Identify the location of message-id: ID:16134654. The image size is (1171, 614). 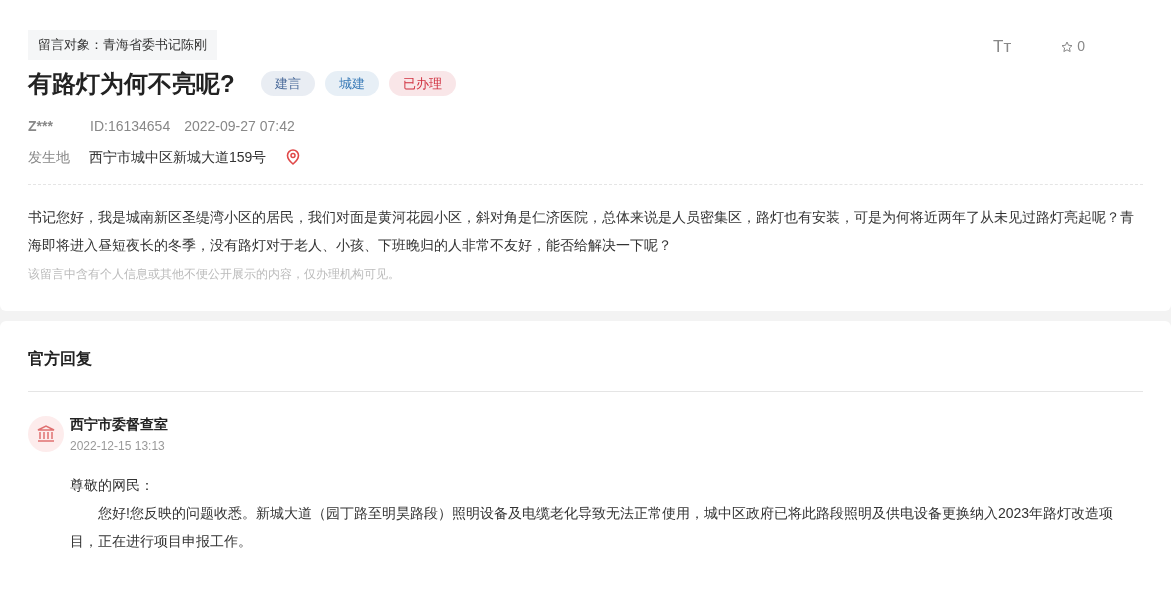
(130, 126).